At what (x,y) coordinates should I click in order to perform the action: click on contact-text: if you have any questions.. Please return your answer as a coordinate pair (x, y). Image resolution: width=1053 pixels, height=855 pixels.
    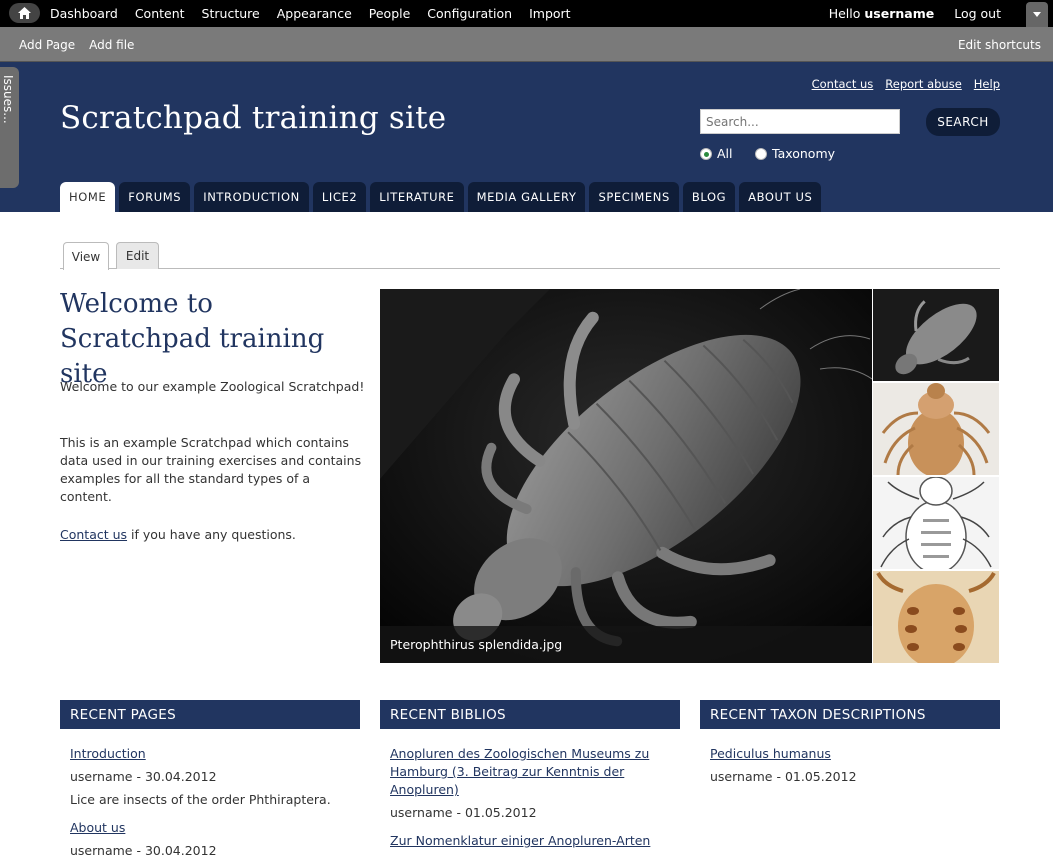
    Looking at the image, I should click on (211, 534).